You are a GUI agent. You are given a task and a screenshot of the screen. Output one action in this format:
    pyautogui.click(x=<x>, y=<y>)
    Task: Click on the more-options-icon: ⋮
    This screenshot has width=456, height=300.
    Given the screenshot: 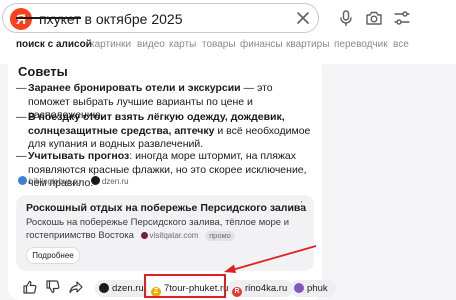 What is the action you would take?
    pyautogui.click(x=301, y=205)
    